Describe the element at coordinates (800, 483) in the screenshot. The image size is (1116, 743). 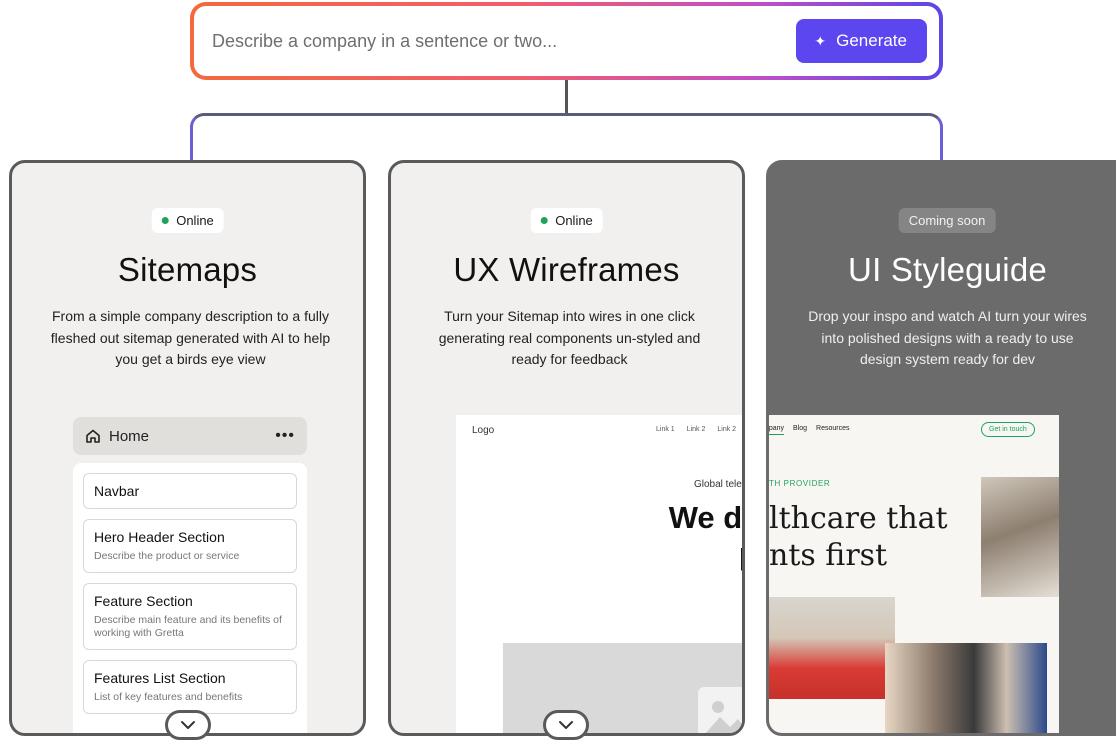
I see `styleguide-kicker: TH PROVIDER` at that location.